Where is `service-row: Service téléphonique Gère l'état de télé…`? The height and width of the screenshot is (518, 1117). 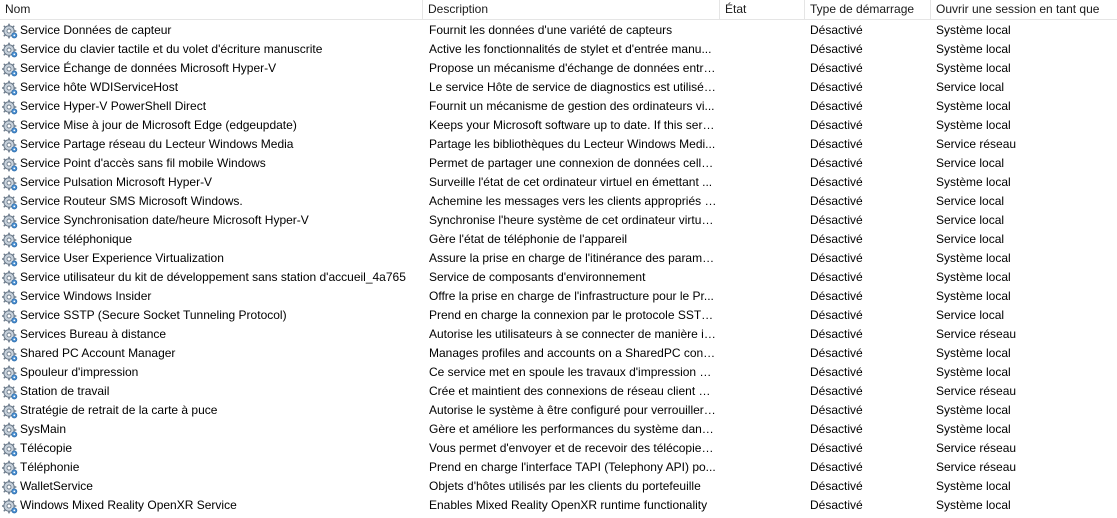
service-row: Service téléphonique Gère l'état de télé… is located at coordinates (558, 239).